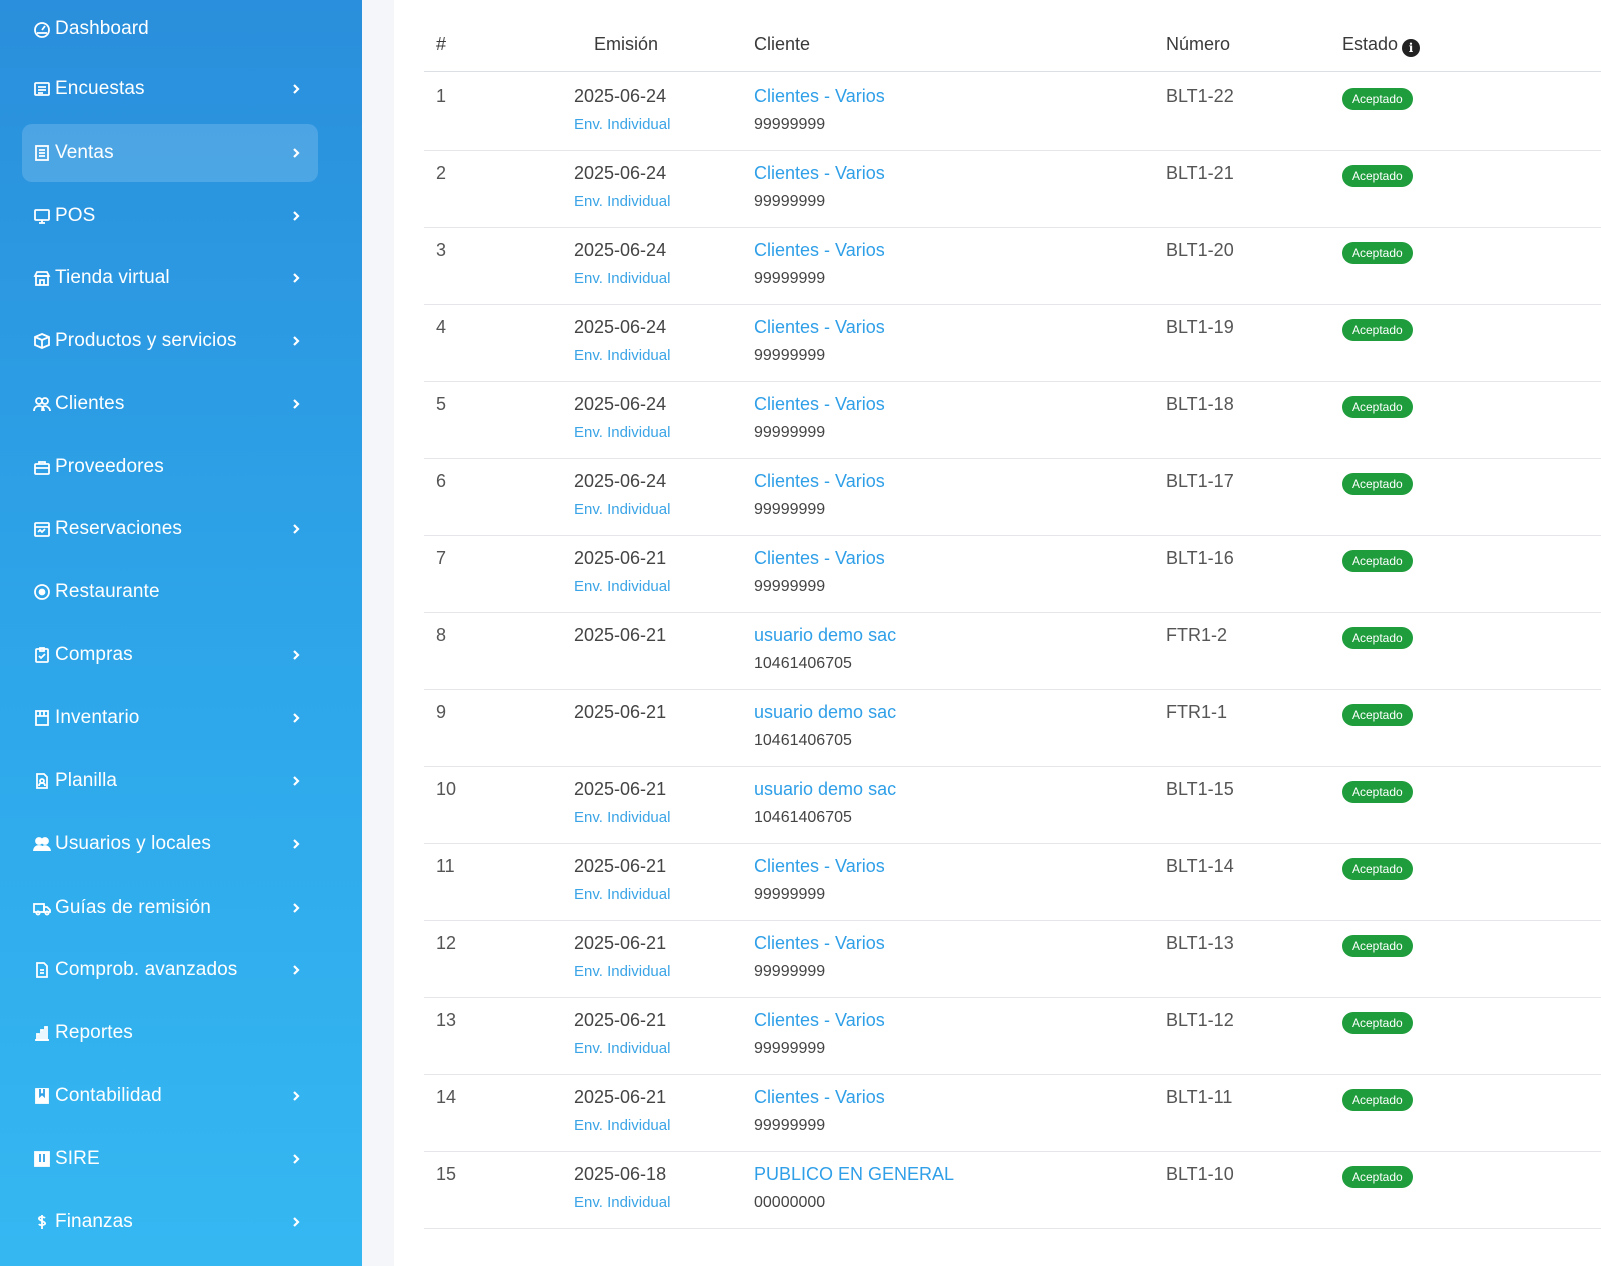 The width and height of the screenshot is (1601, 1266). I want to click on info-icon: i, so click(1411, 48).